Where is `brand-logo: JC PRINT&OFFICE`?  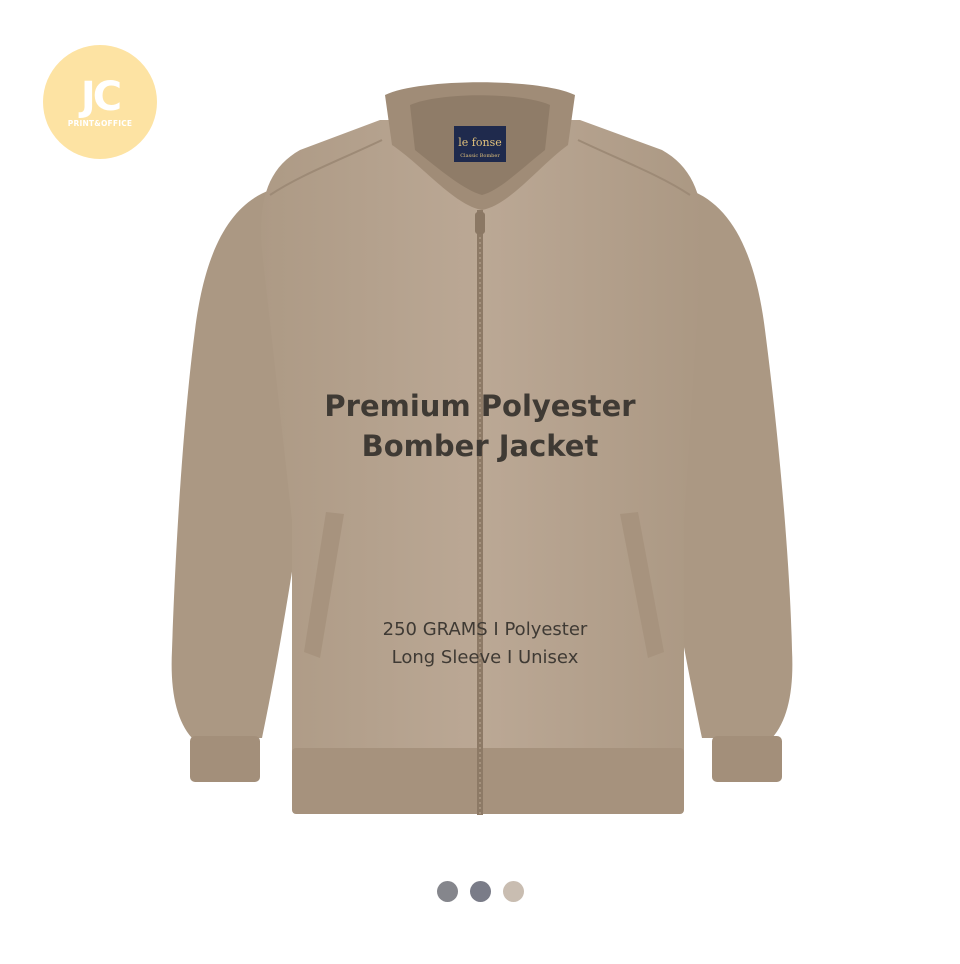 brand-logo: JC PRINT&OFFICE is located at coordinates (100, 102).